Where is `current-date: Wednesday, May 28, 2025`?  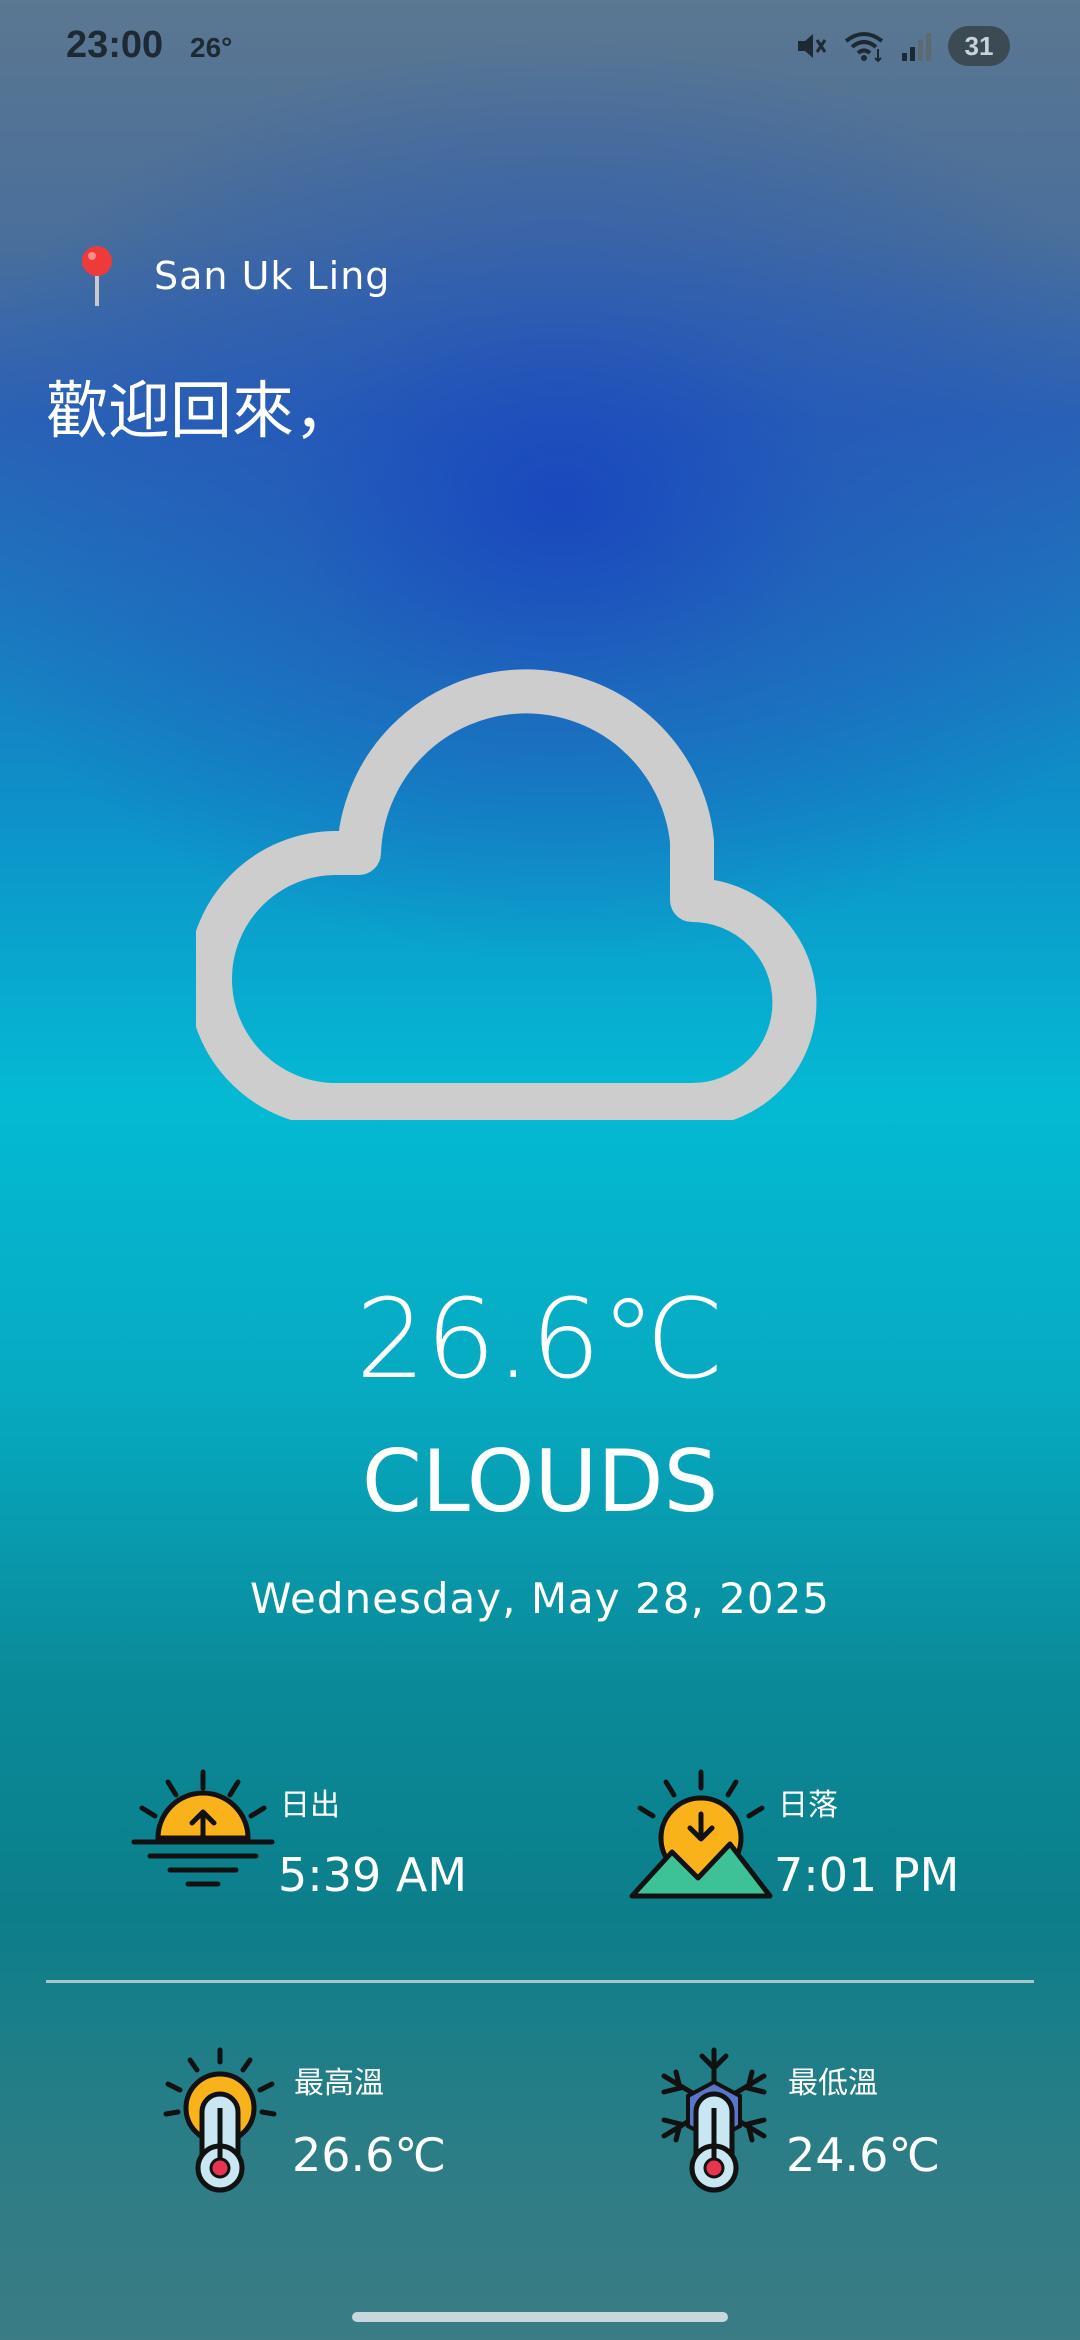
current-date: Wednesday, May 28, 2025 is located at coordinates (540, 1598).